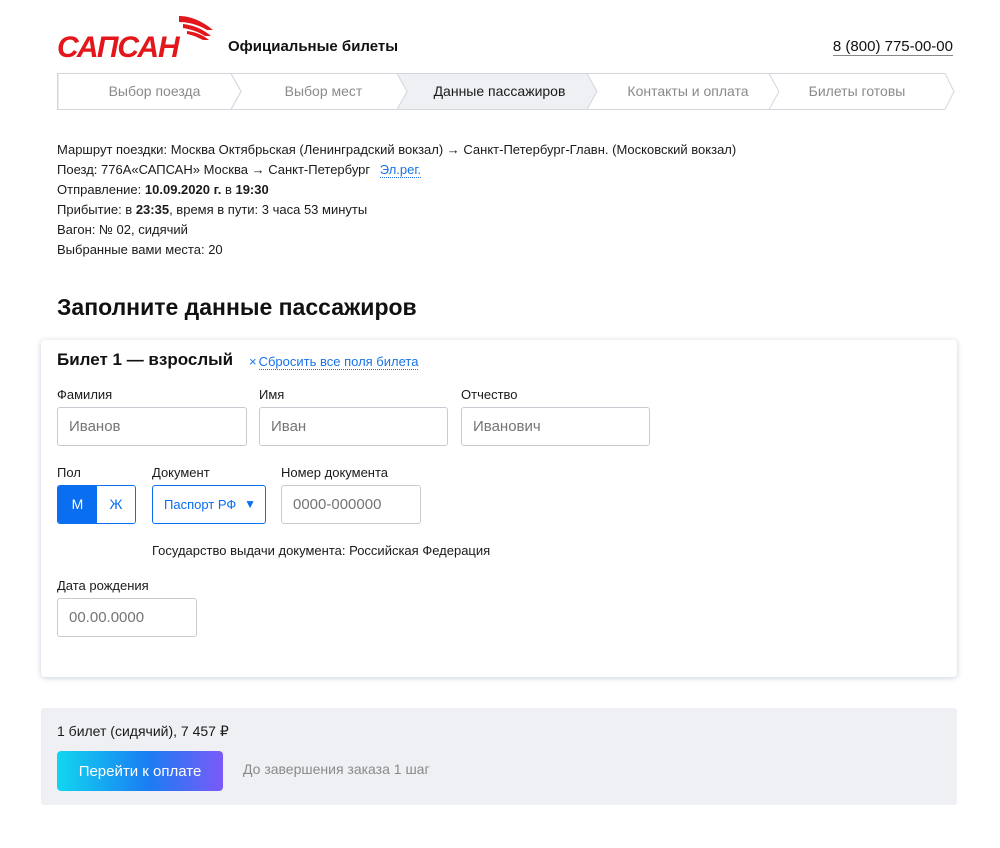 The height and width of the screenshot is (848, 1000). What do you see at coordinates (181, 472) in the screenshot?
I see `document-label: Документ` at bounding box center [181, 472].